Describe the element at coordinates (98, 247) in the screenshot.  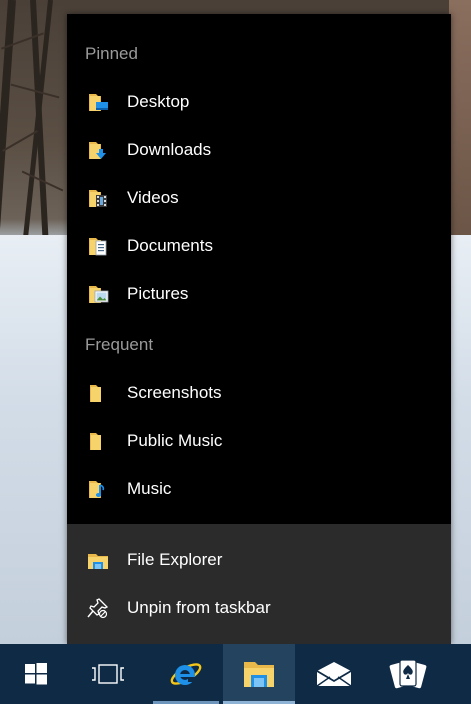
I see `folder-documents-icon` at that location.